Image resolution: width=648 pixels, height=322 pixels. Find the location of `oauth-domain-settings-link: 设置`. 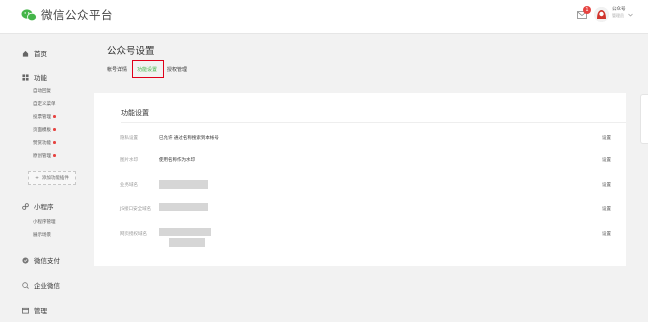

oauth-domain-settings-link: 设置 is located at coordinates (606, 234).